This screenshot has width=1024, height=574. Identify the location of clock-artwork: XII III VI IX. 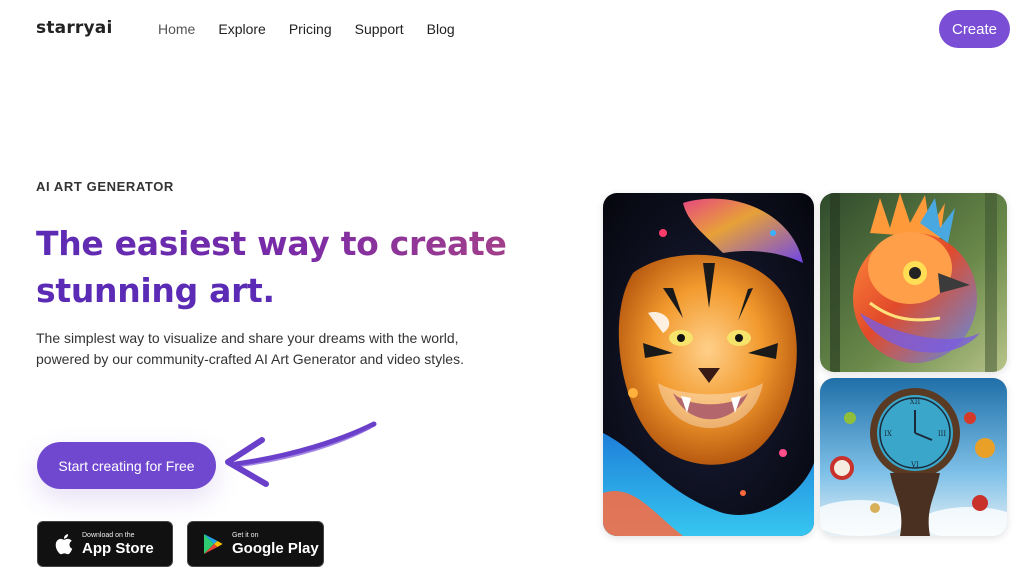
(913, 457).